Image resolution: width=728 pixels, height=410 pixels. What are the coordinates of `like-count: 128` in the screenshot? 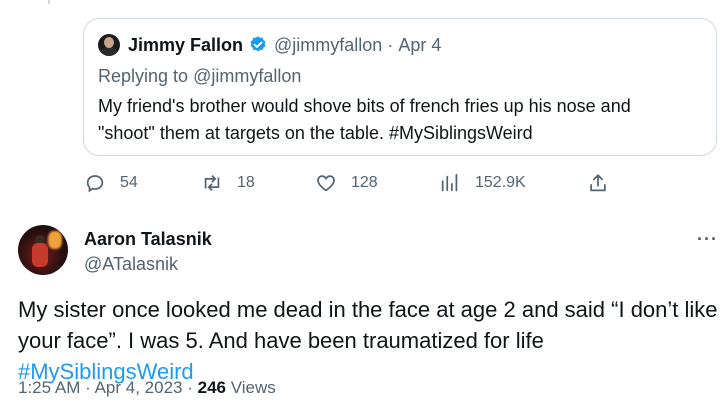 It's located at (364, 182).